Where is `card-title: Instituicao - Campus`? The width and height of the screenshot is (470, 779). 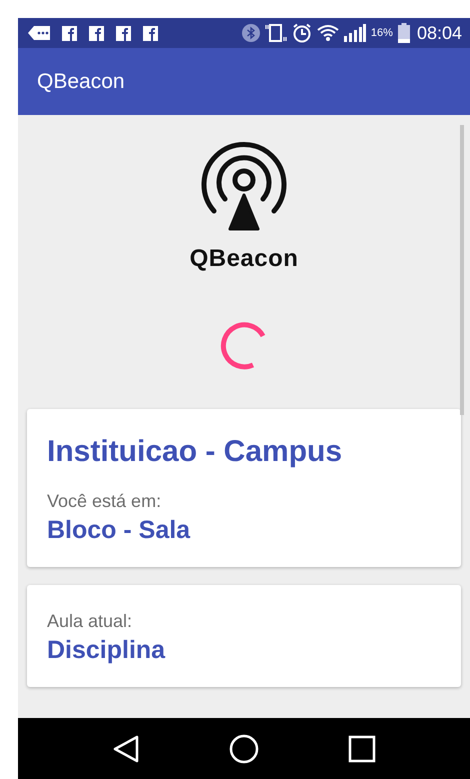
card-title: Instituicao - Campus is located at coordinates (195, 452).